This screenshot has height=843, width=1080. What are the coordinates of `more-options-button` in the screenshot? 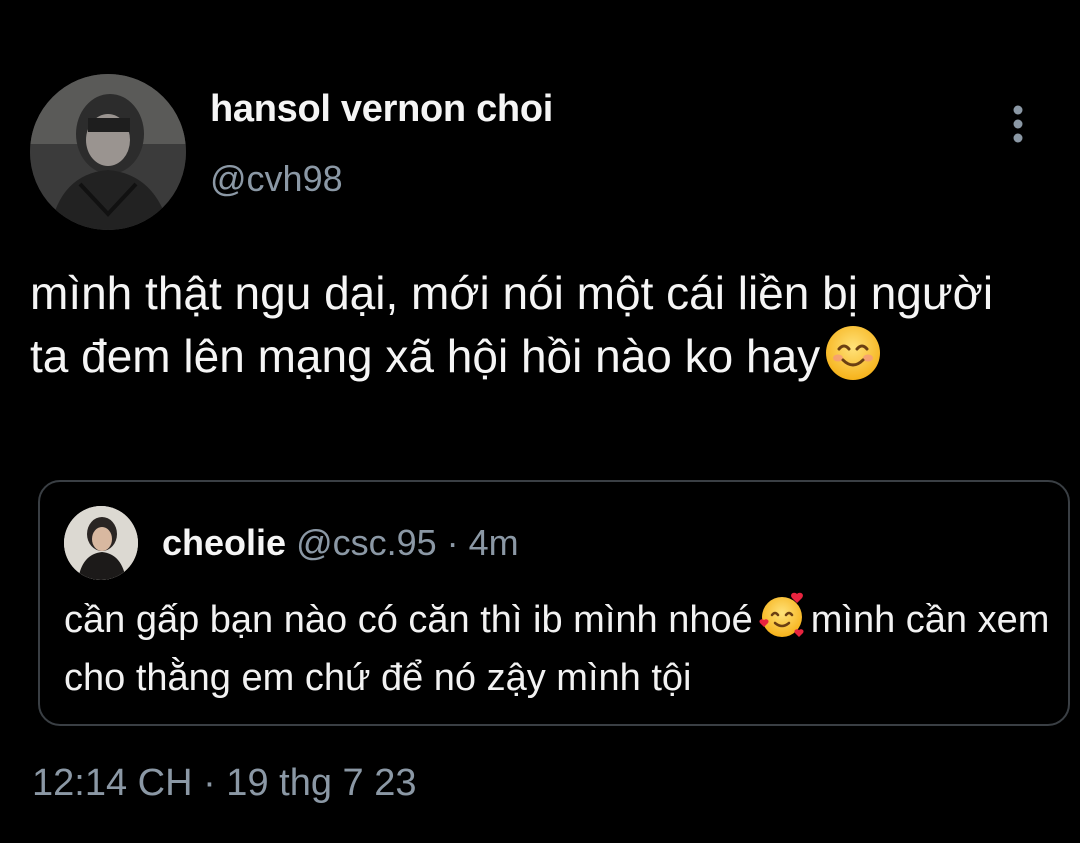 It's located at (1018, 124).